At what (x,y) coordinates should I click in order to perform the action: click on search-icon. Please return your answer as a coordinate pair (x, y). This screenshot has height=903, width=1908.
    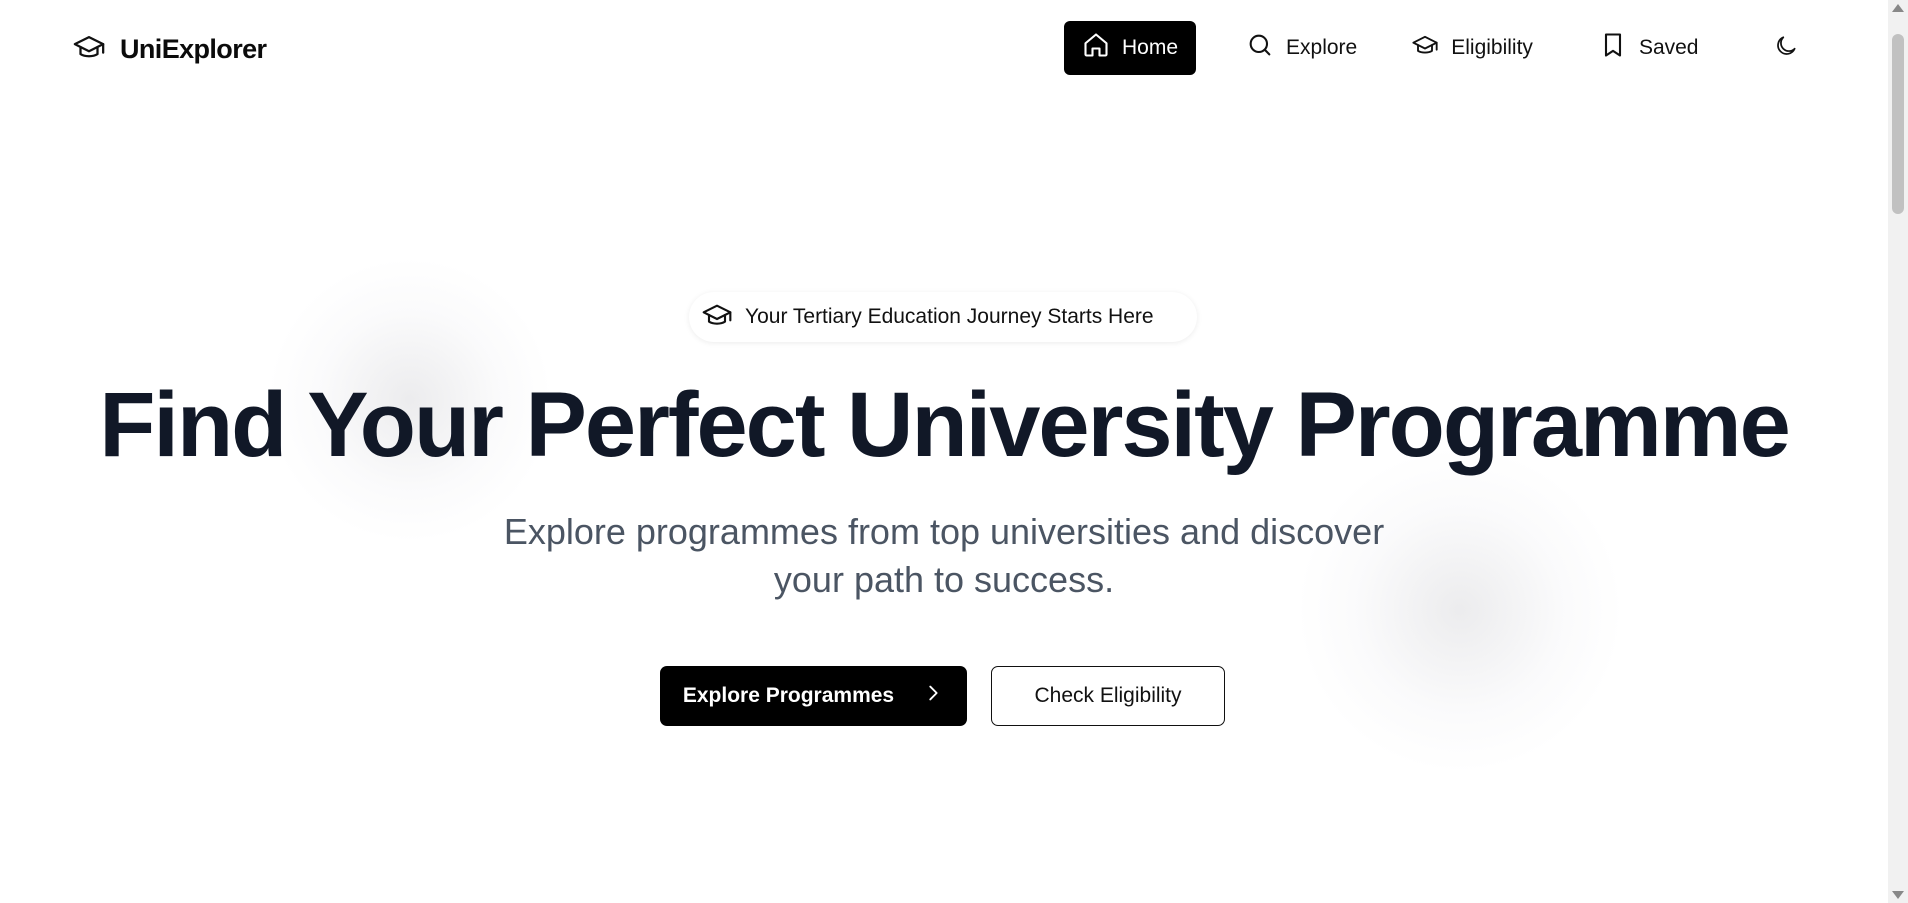
    Looking at the image, I should click on (1260, 48).